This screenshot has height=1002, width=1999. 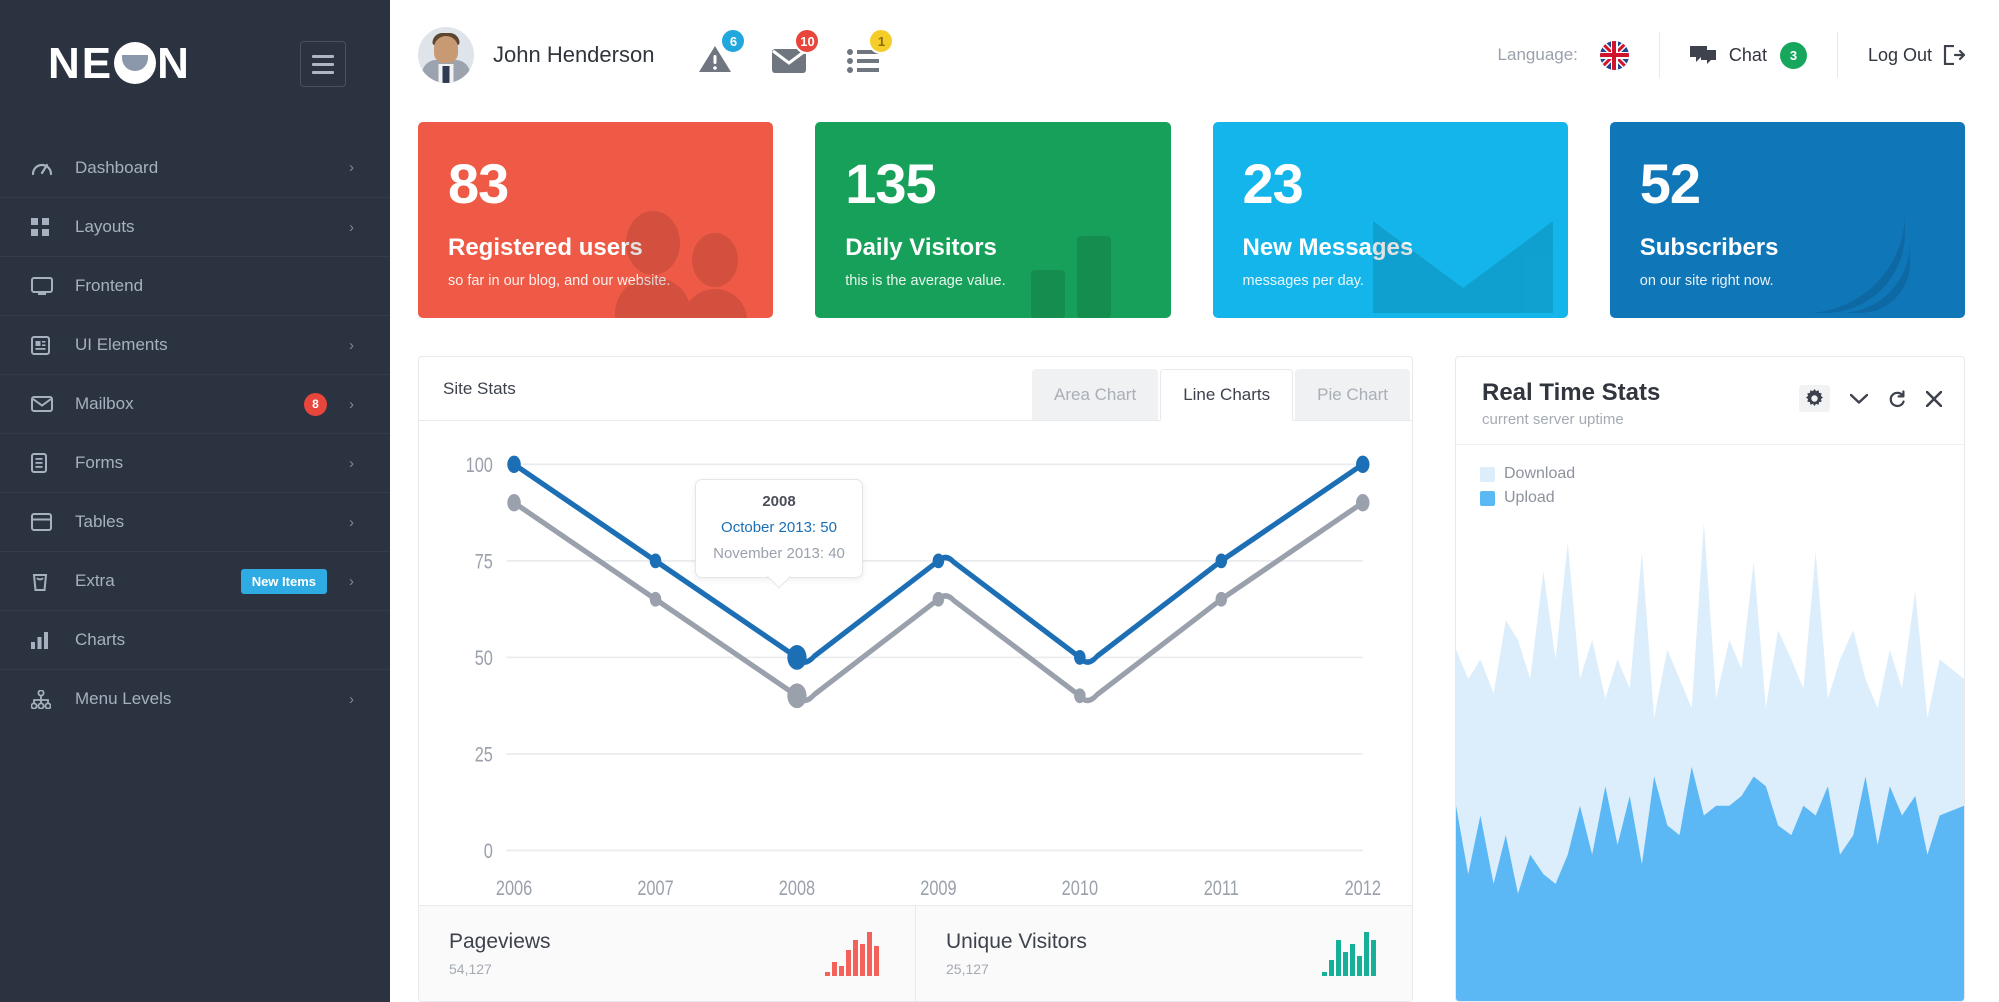 I want to click on sidebar-item-menu-levels: Menu Levels ›, so click(x=195, y=698).